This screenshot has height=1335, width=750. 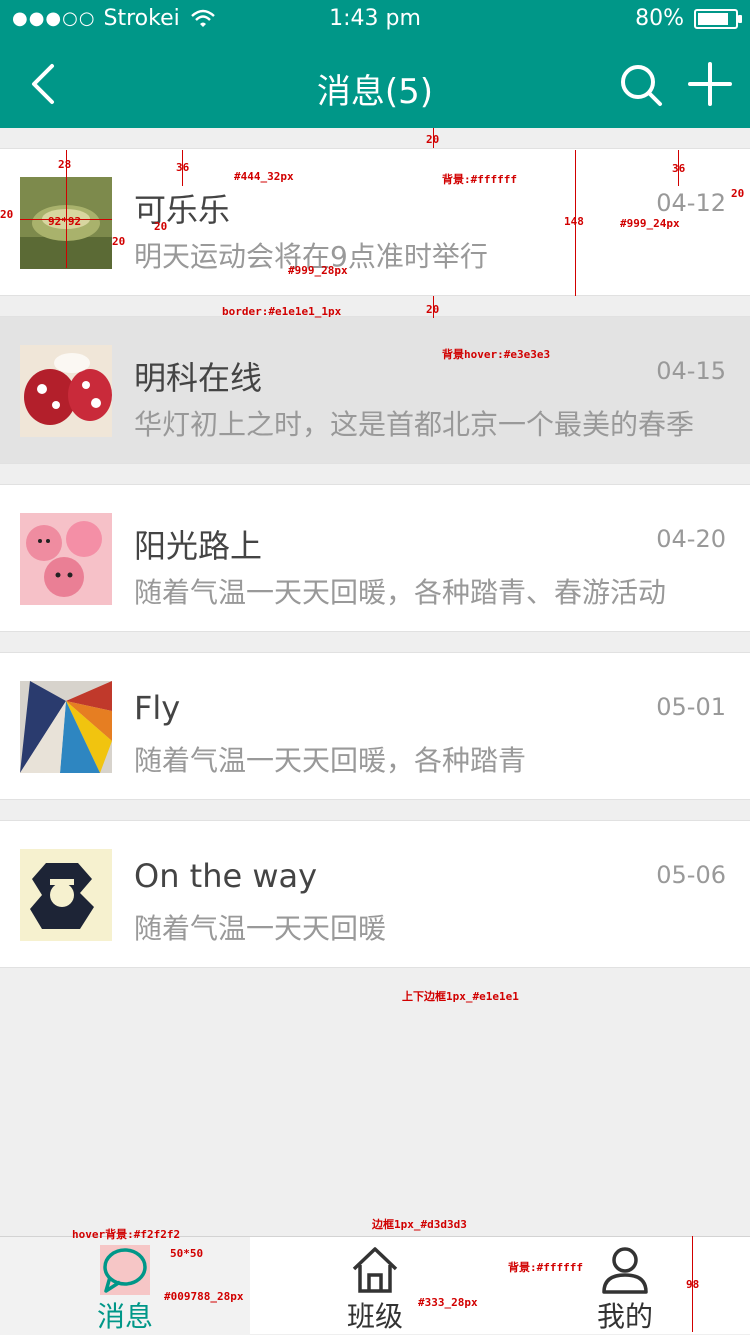 What do you see at coordinates (718, 18) in the screenshot?
I see `battery-icon` at bounding box center [718, 18].